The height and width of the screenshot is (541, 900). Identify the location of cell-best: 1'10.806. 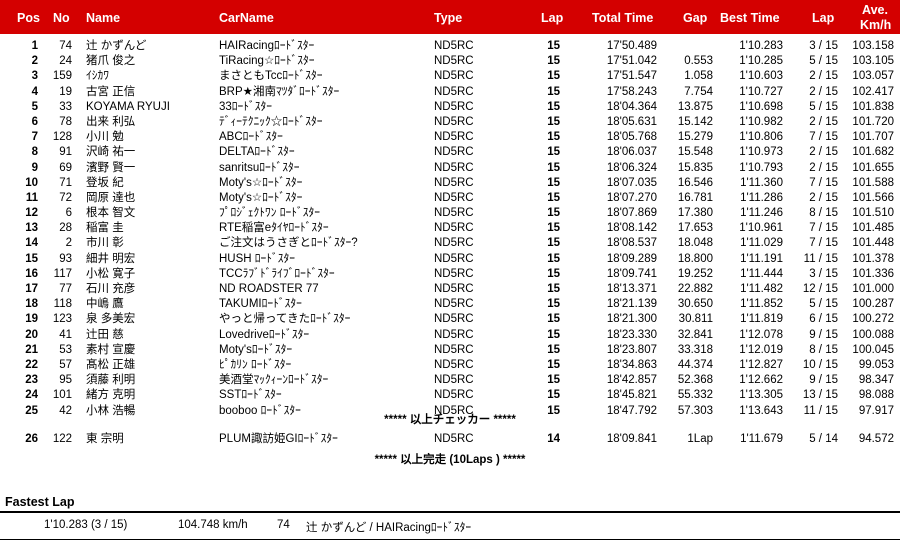
(761, 137).